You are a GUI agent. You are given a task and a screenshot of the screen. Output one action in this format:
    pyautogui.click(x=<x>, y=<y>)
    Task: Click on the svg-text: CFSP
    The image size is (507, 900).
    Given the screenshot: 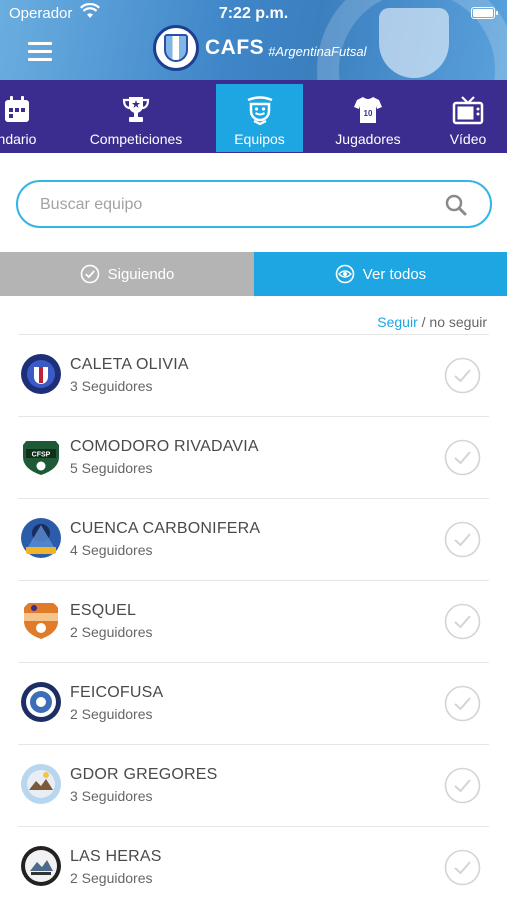 What is the action you would take?
    pyautogui.click(x=41, y=455)
    